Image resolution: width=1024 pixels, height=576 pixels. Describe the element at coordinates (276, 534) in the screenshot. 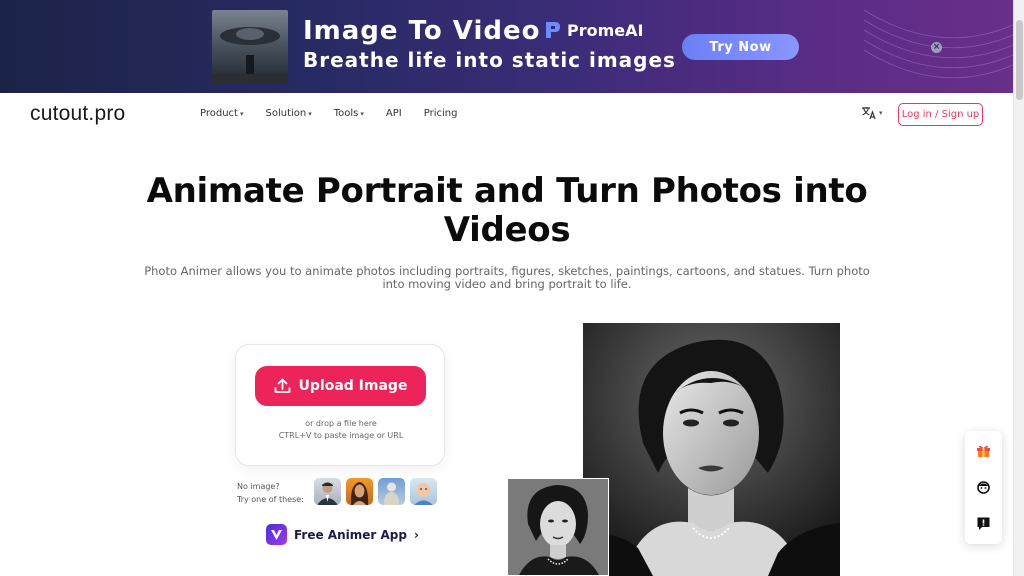

I see `animer-app-icon` at that location.